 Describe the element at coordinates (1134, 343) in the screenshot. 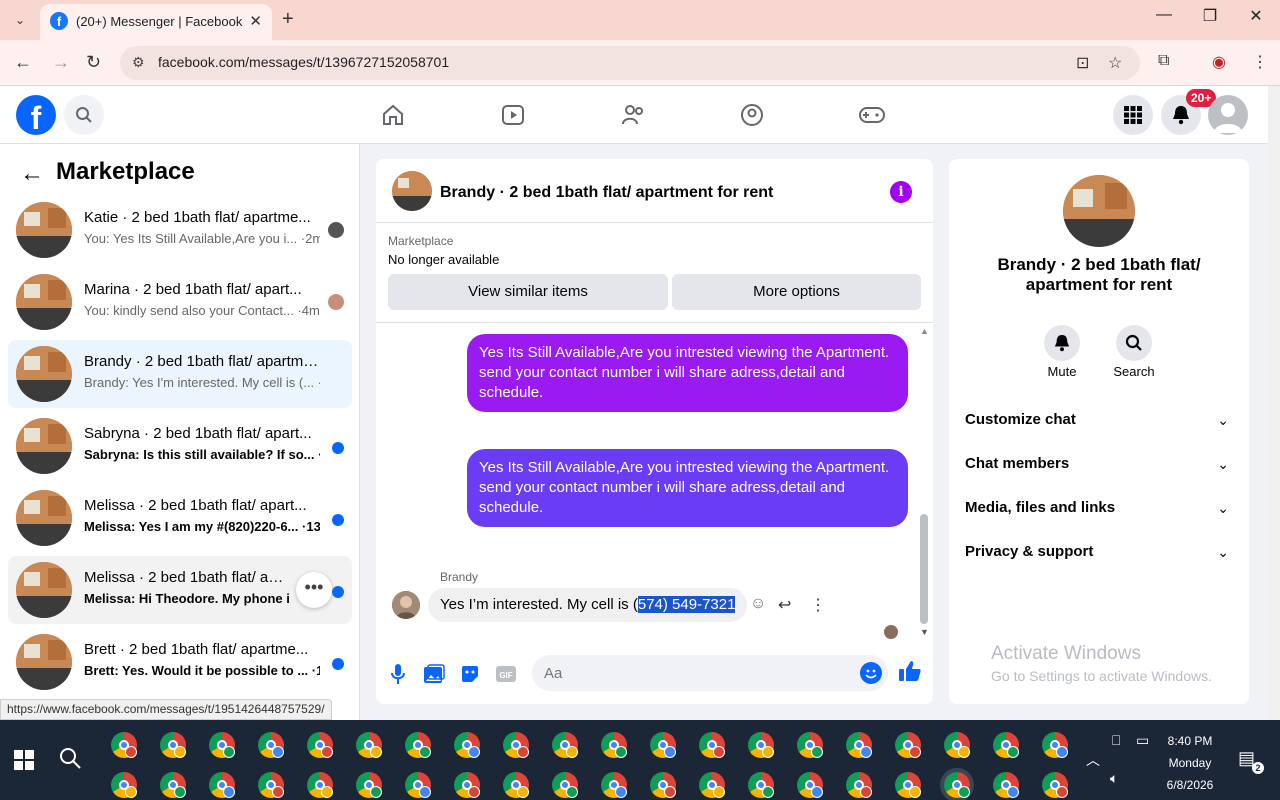

I see `search-chat-icon` at that location.